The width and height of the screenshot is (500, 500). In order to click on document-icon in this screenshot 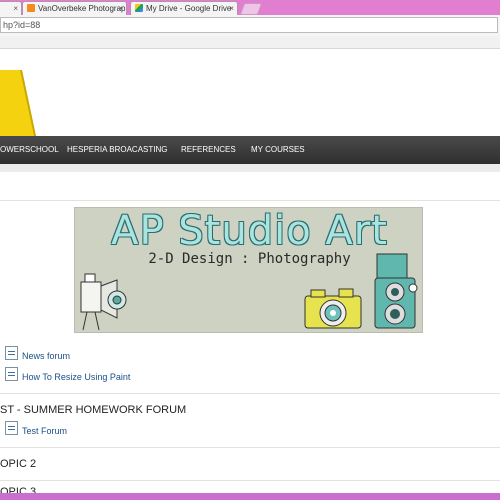, I will do `click(11, 374)`.